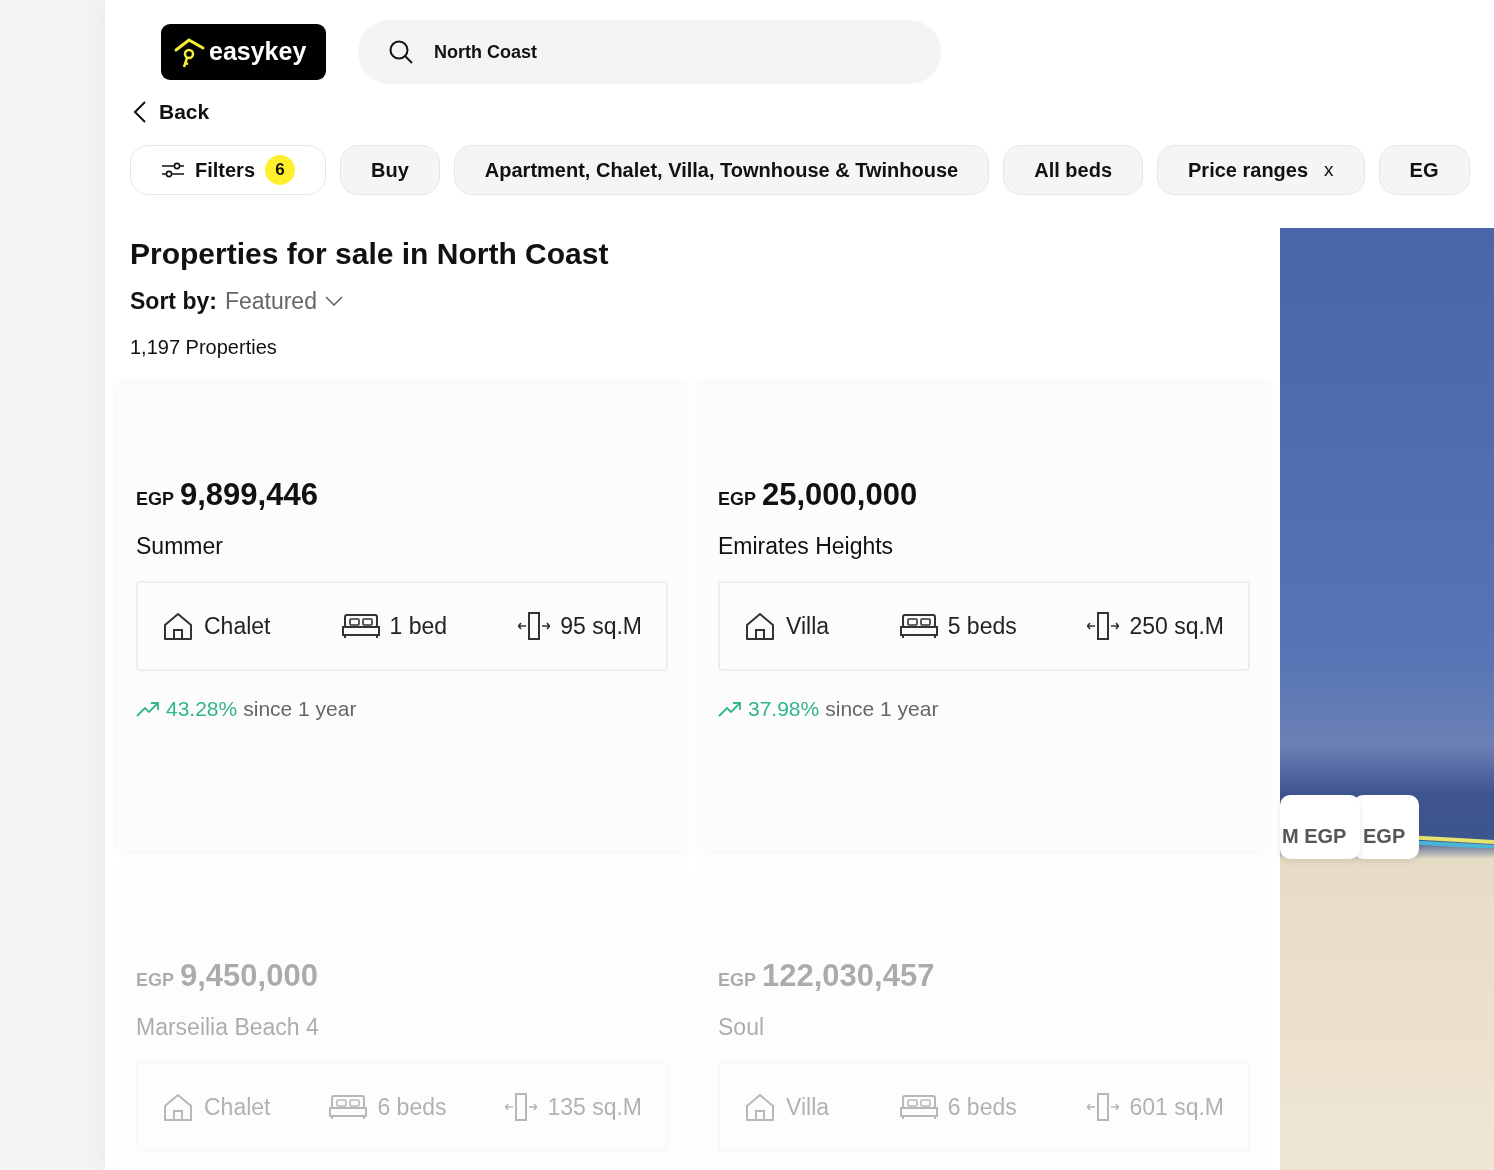 This screenshot has width=1494, height=1170. Describe the element at coordinates (401, 52) in the screenshot. I see `search-icon` at that location.